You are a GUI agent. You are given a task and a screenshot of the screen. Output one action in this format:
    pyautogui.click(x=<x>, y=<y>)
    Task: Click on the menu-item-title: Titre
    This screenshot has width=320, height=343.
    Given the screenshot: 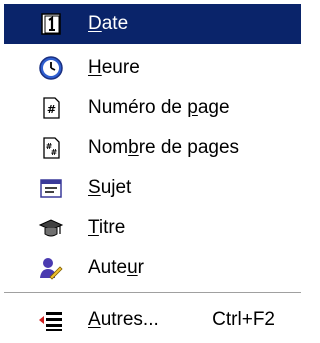 What is the action you would take?
    pyautogui.click(x=152, y=228)
    